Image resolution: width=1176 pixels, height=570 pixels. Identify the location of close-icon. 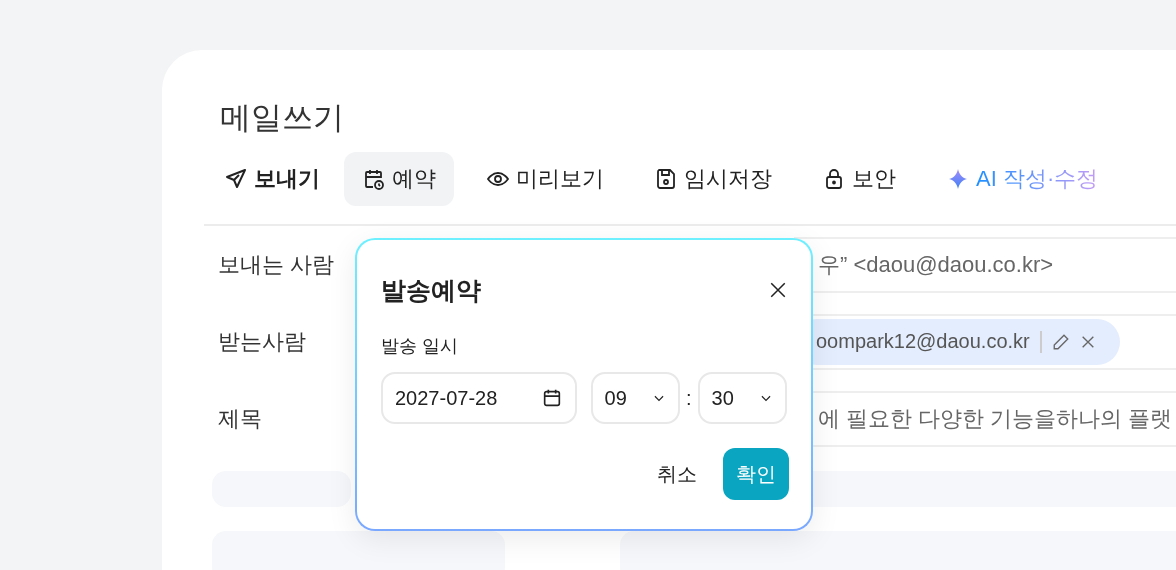
(778, 290).